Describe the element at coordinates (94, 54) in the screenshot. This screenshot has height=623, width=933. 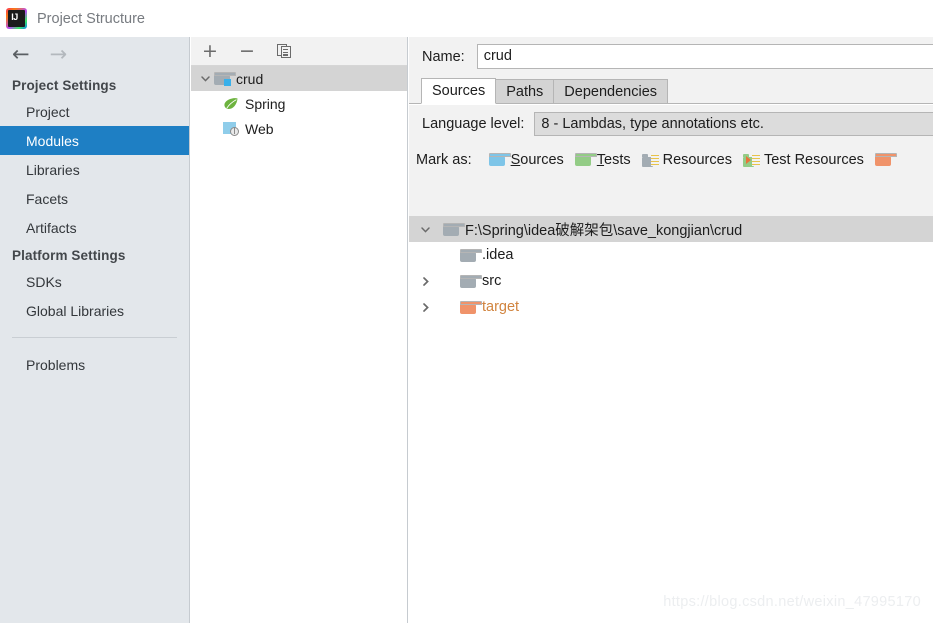
I see `navigation-arrows: ← →` at that location.